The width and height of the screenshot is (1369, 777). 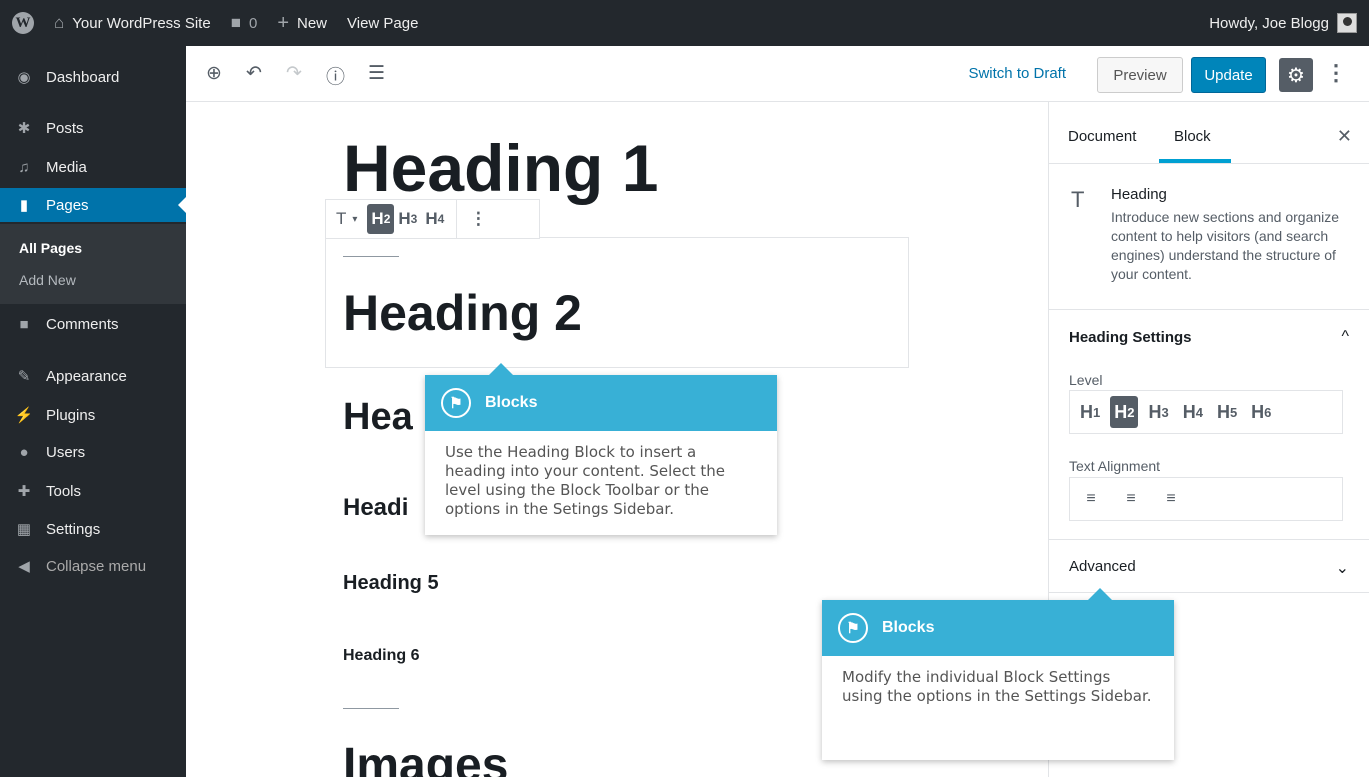 What do you see at coordinates (96, 566) in the screenshot?
I see `menu-label: Collapse menu` at bounding box center [96, 566].